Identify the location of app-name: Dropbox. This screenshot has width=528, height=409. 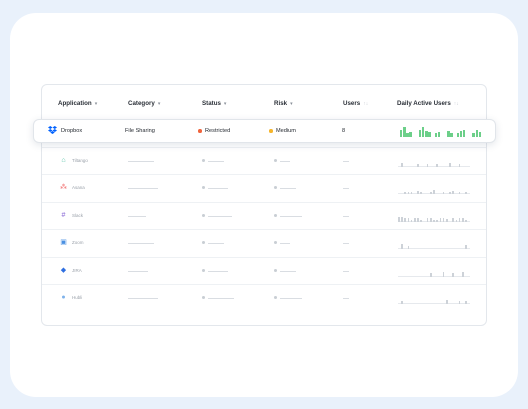
(72, 131).